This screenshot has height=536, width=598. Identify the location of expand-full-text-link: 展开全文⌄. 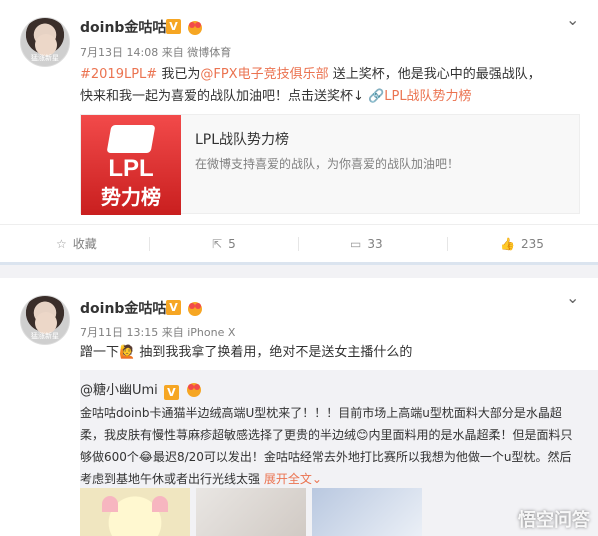
(293, 479).